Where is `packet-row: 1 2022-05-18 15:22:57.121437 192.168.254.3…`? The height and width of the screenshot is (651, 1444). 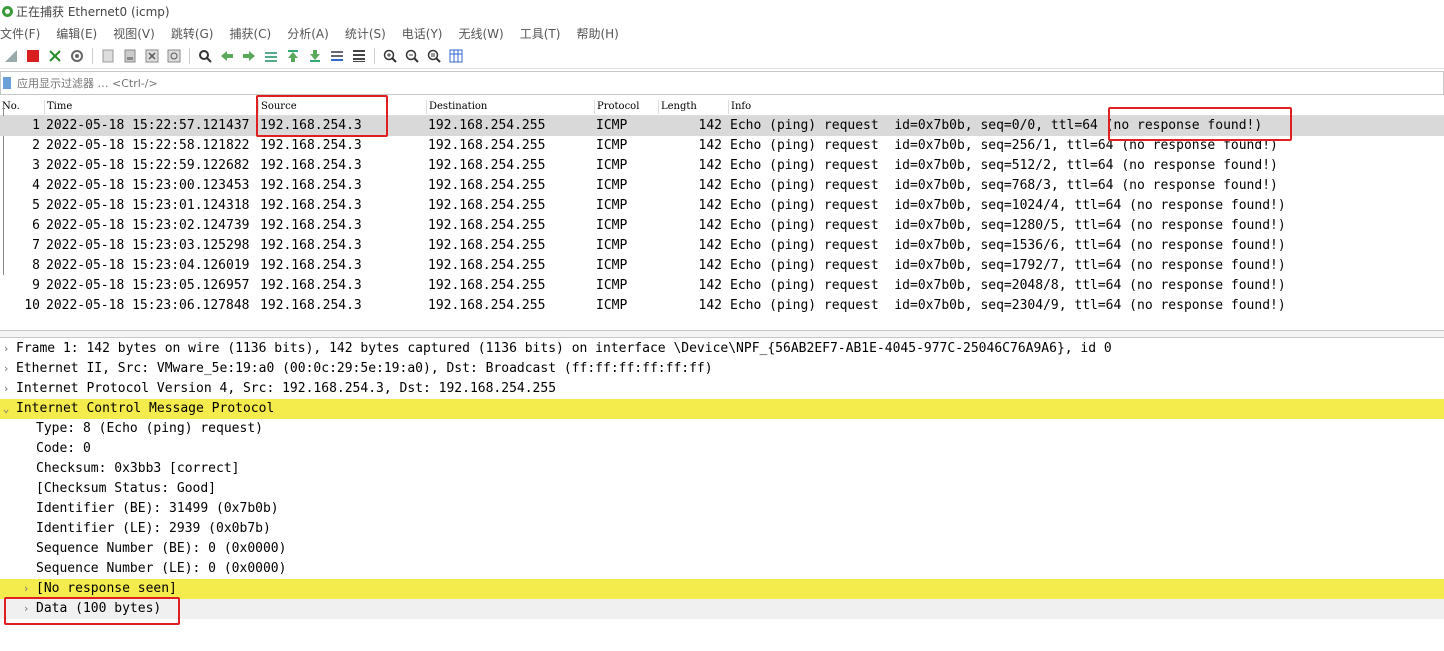 packet-row: 1 2022-05-18 15:22:57.121437 192.168.254.3… is located at coordinates (722, 126).